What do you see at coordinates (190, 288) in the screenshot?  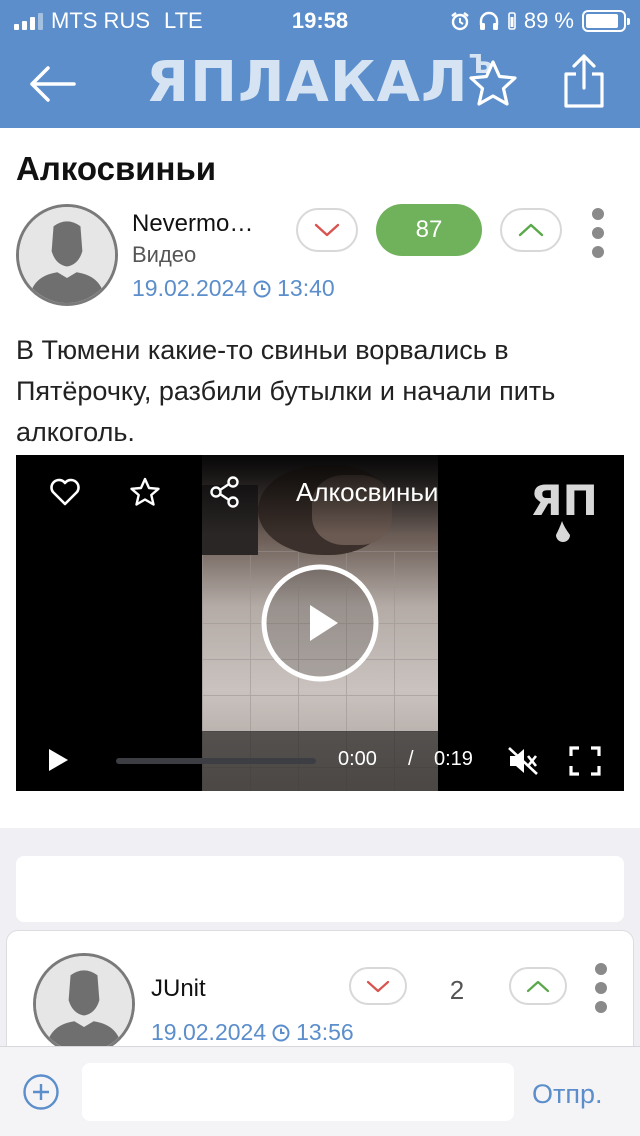 I see `post-date: 19.02.2024` at bounding box center [190, 288].